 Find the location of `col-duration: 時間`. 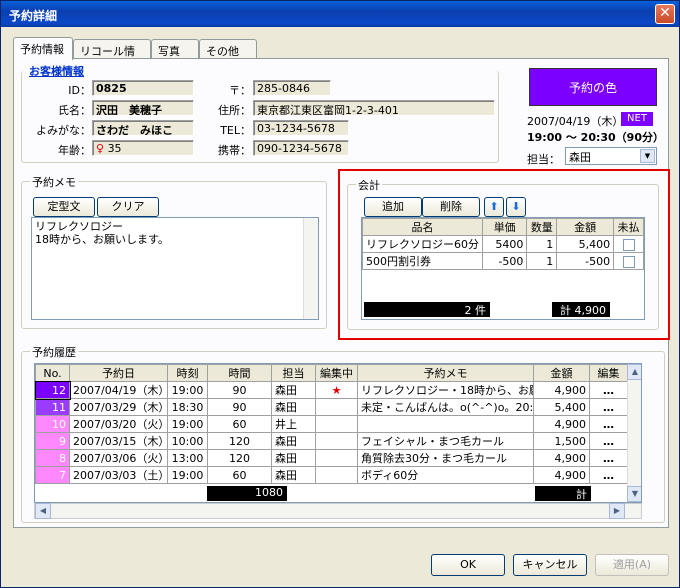

col-duration: 時間 is located at coordinates (239, 373).